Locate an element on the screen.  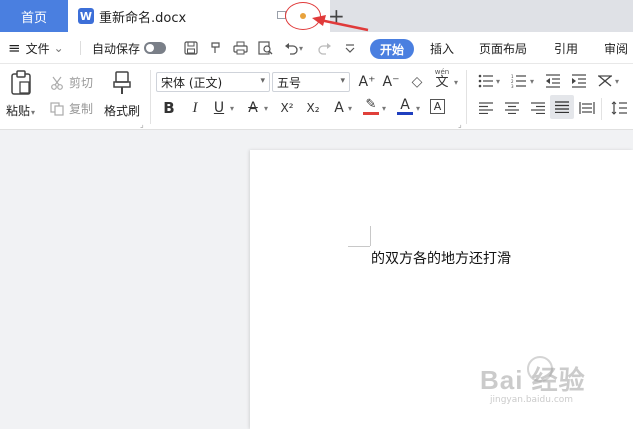
tab-references: 引用 is located at coordinates (566, 48).